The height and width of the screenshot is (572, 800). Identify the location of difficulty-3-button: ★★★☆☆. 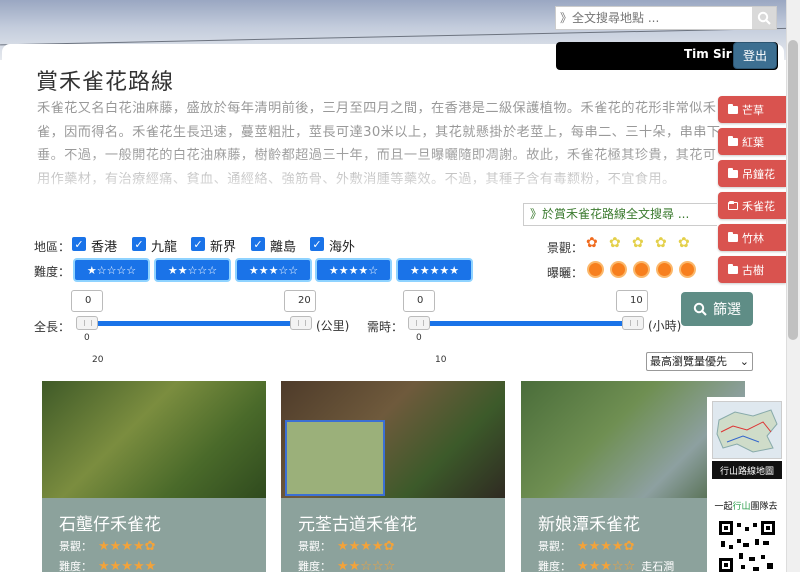
(273, 270).